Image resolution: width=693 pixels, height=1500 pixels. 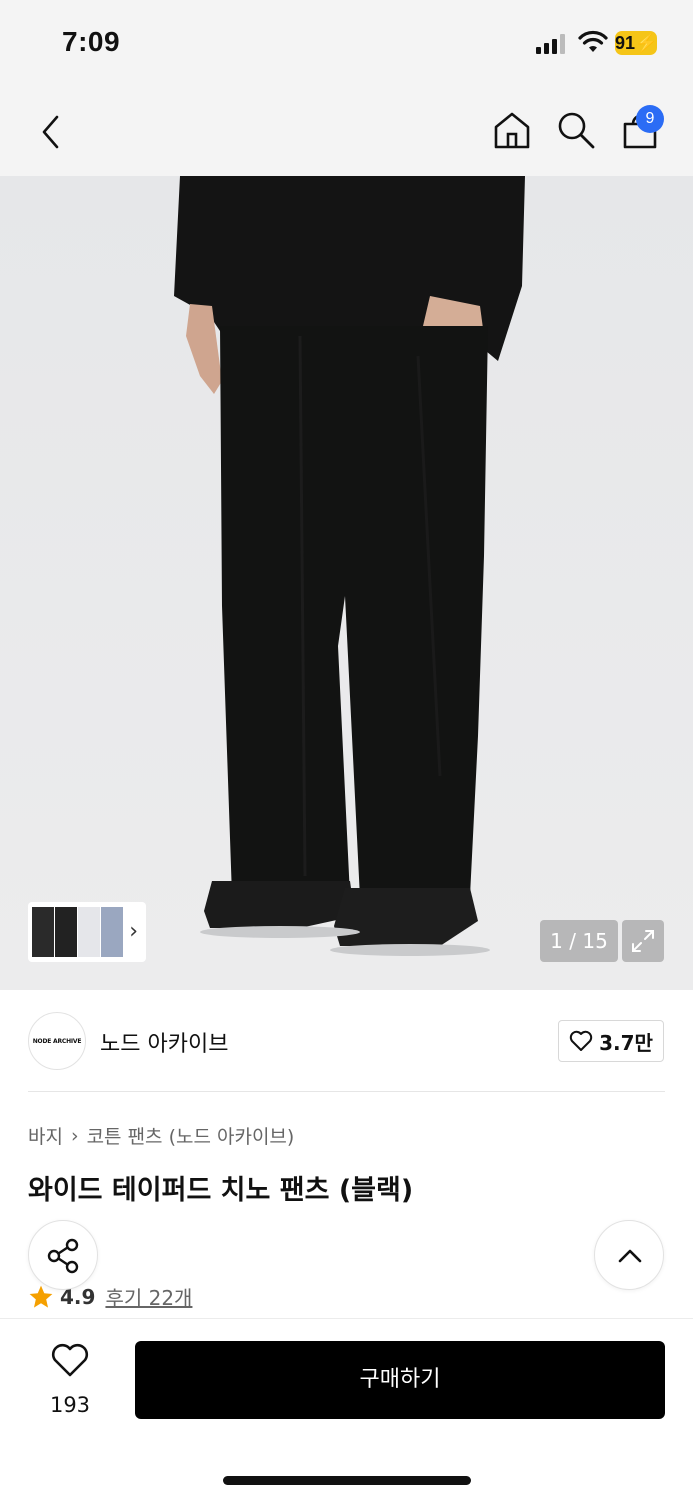 I want to click on bottom-action-bar: 193 구매하기, so click(x=346, y=1409).